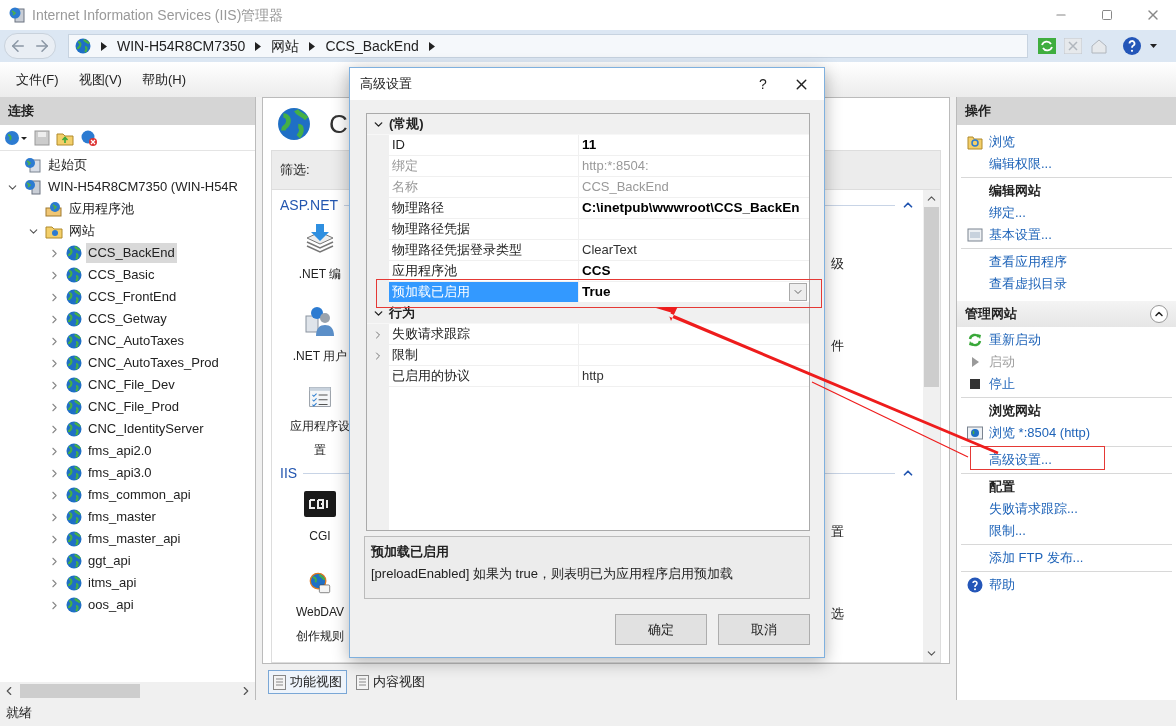  I want to click on property-name: 物理路径凭据, so click(484, 229).